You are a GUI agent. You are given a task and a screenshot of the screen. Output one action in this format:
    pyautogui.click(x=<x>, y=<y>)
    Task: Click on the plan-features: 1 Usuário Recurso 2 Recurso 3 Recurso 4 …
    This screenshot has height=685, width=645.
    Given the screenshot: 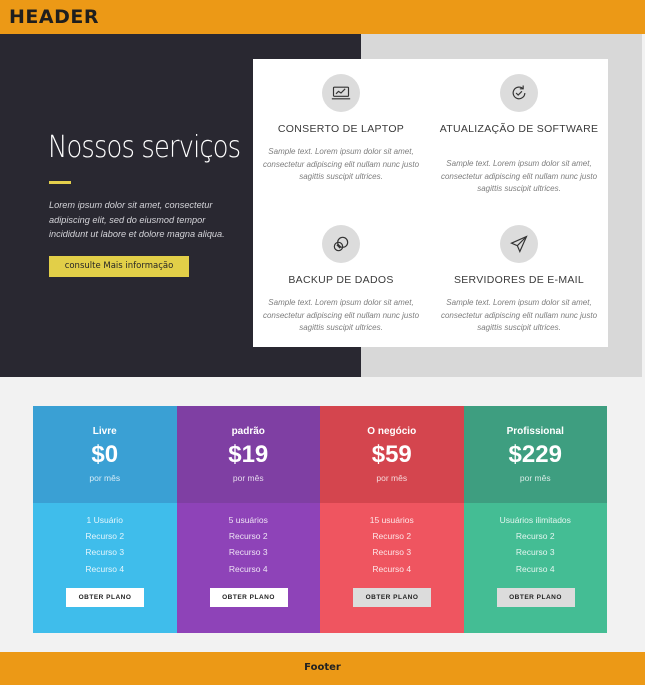 What is the action you would take?
    pyautogui.click(x=105, y=568)
    